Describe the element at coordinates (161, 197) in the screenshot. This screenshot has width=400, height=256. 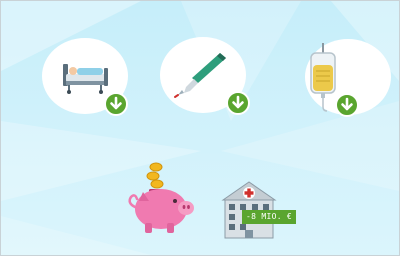
I see `piggy-bank-icon` at that location.